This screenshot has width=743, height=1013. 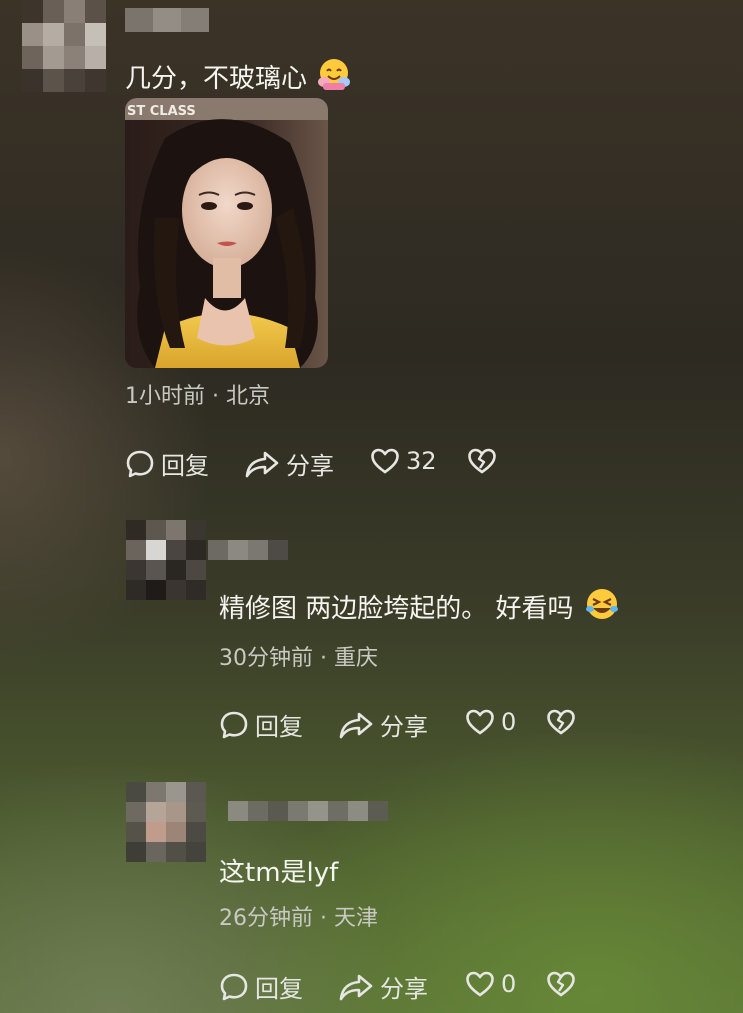 I want to click on reply-text-content: 精修图 两边脸垮起的。 好看吗, so click(x=396, y=609).